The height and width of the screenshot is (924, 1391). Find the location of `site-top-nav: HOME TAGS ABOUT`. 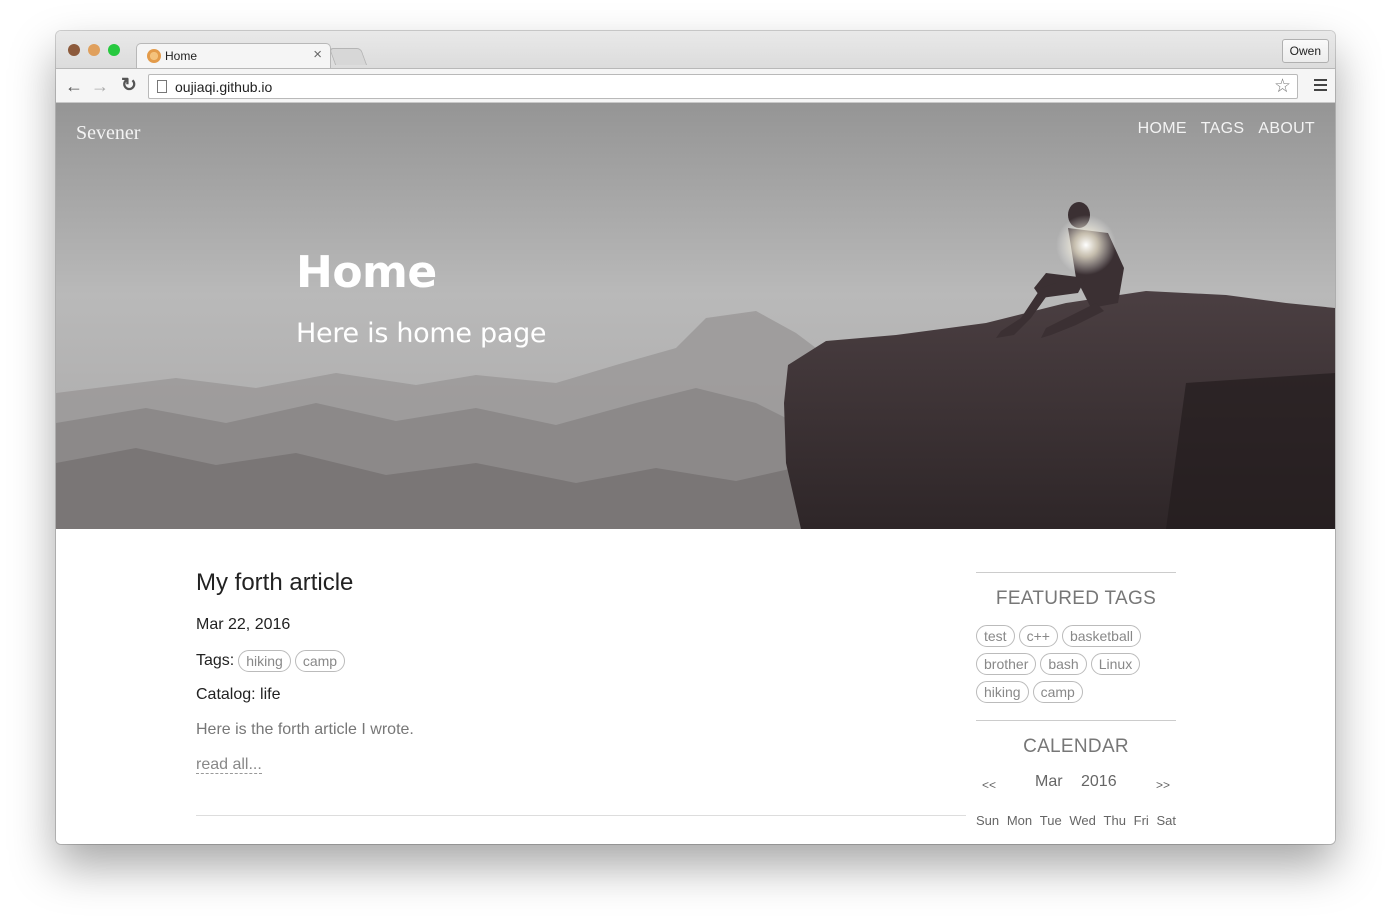

site-top-nav: HOME TAGS ABOUT is located at coordinates (1226, 129).